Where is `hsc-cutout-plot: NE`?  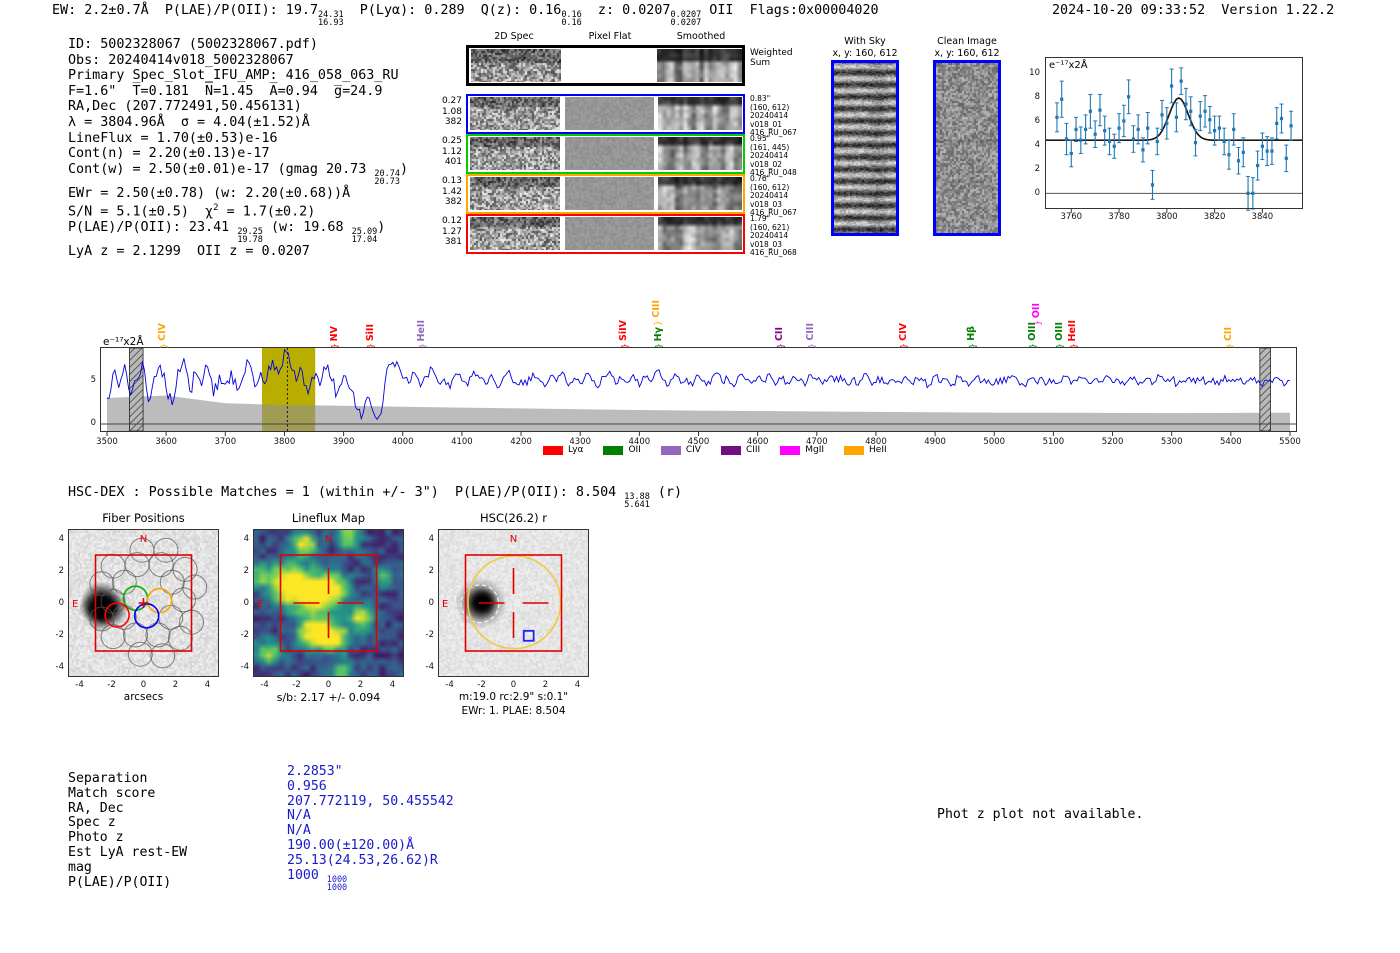 hsc-cutout-plot: NE is located at coordinates (513, 603).